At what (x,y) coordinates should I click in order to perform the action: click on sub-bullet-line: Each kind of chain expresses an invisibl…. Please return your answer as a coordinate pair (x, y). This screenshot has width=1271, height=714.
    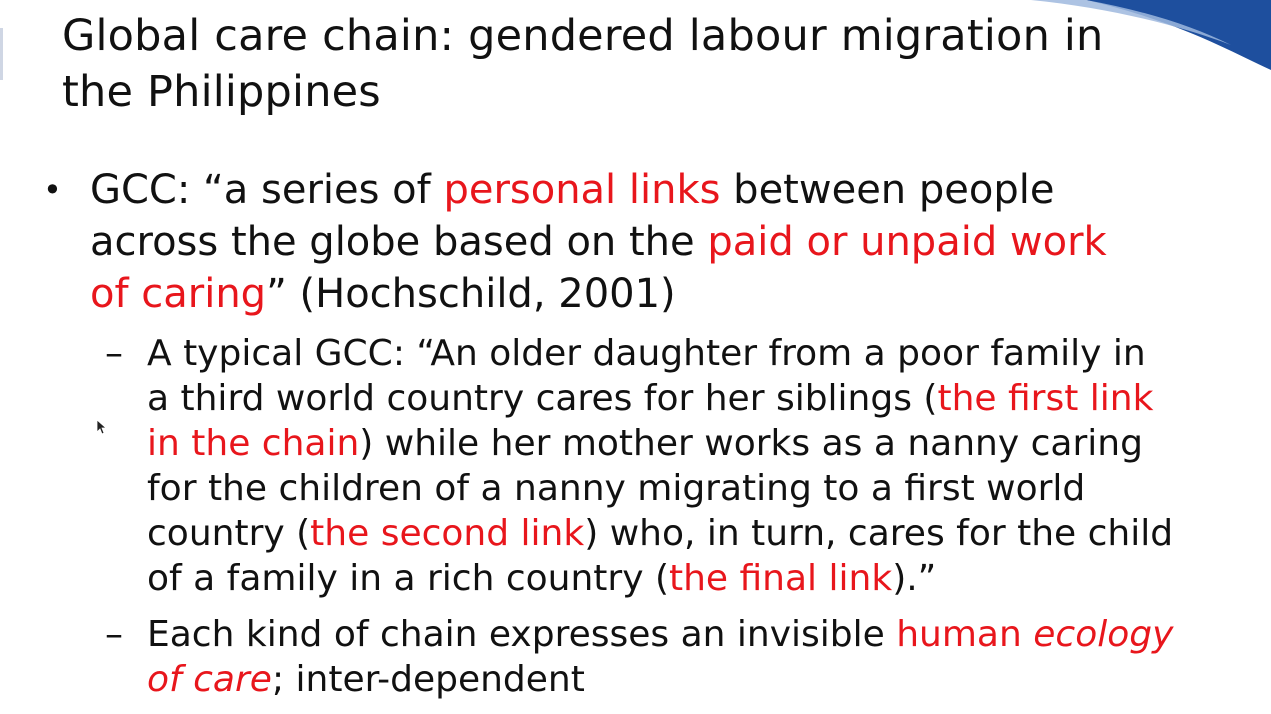
    Looking at the image, I should click on (702, 634).